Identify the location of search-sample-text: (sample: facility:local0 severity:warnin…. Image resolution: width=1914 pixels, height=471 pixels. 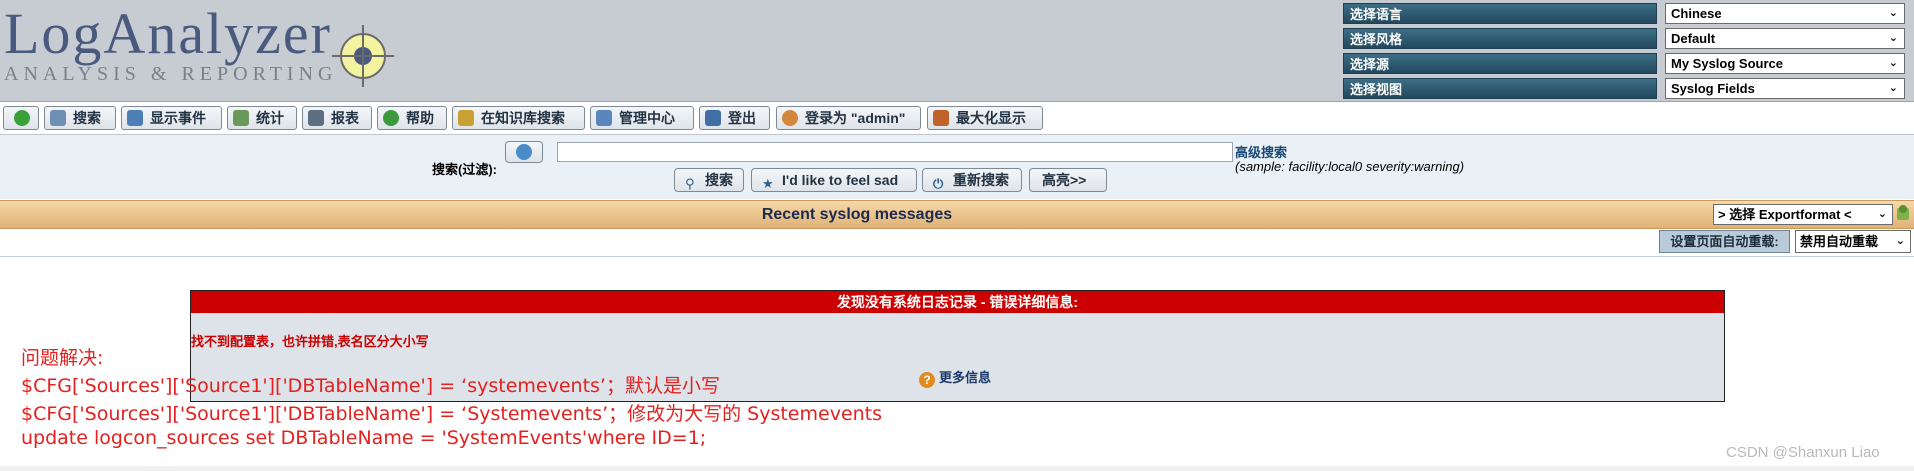
(1350, 166).